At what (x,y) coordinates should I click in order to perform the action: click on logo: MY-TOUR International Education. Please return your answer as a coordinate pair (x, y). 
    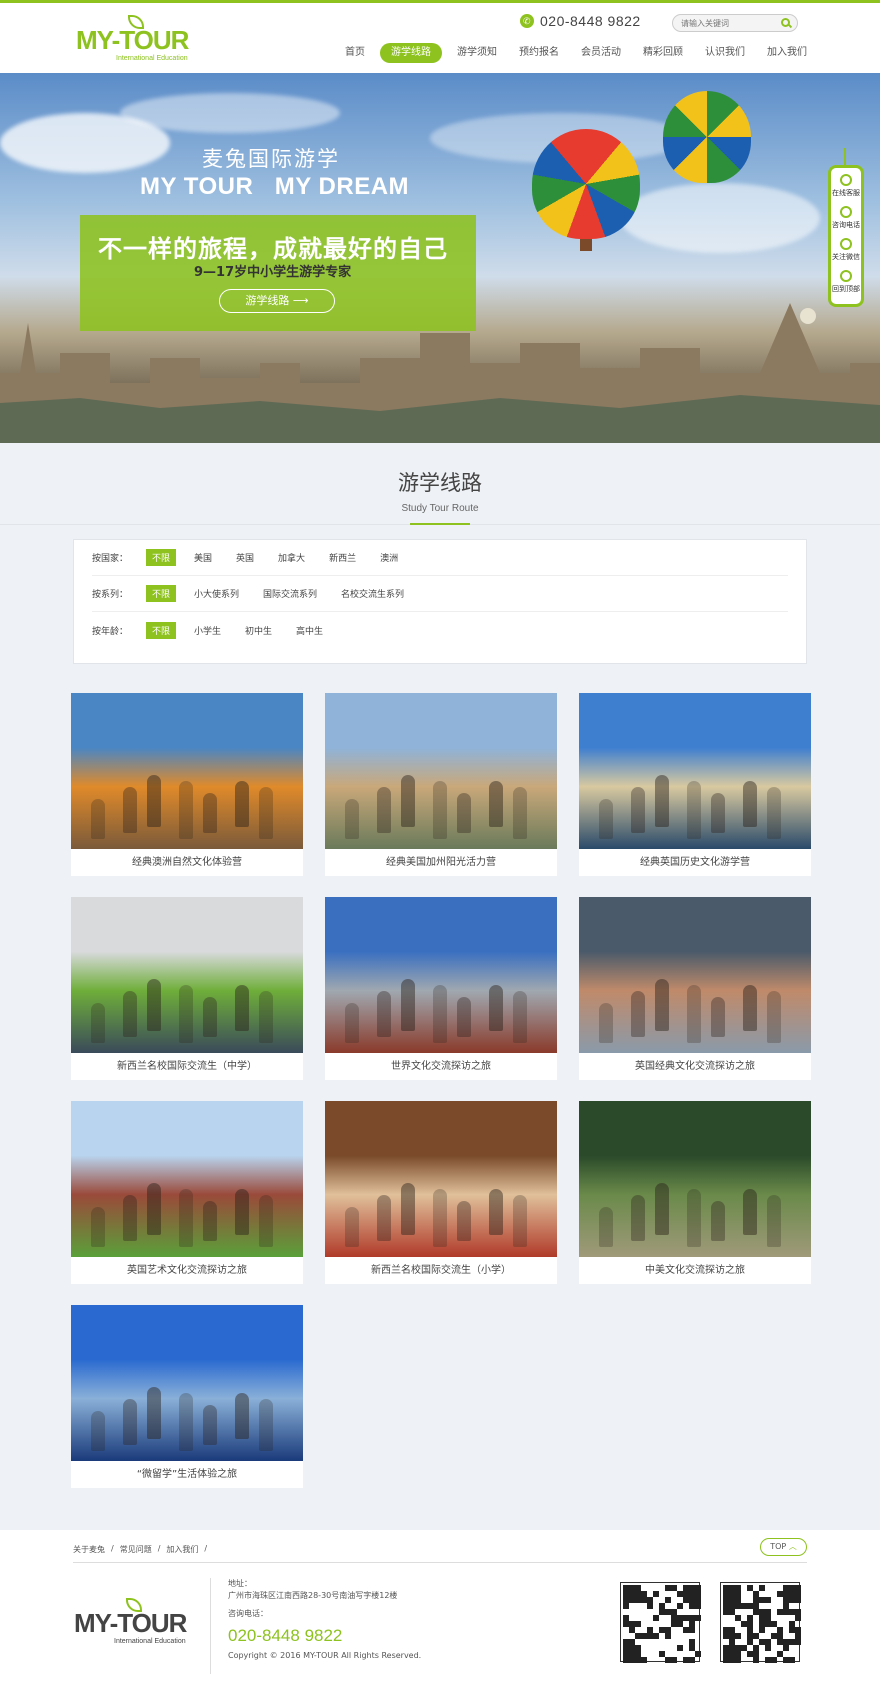
    Looking at the image, I should click on (136, 40).